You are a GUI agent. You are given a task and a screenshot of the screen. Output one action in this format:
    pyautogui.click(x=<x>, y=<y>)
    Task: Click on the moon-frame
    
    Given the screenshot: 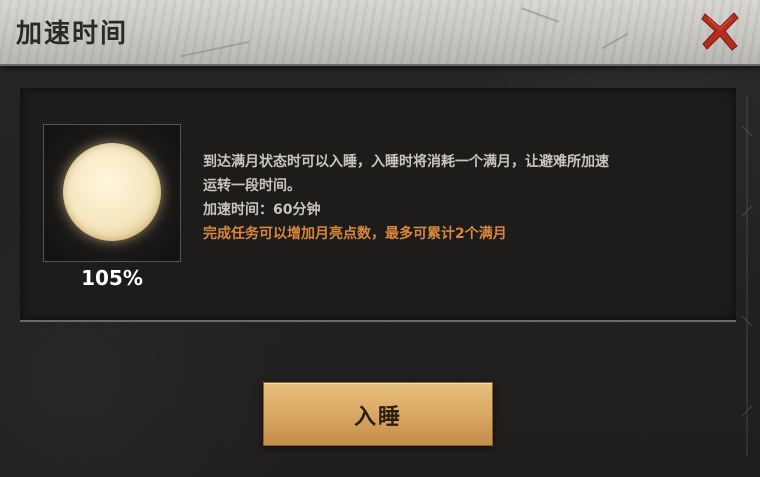 What is the action you would take?
    pyautogui.click(x=112, y=193)
    